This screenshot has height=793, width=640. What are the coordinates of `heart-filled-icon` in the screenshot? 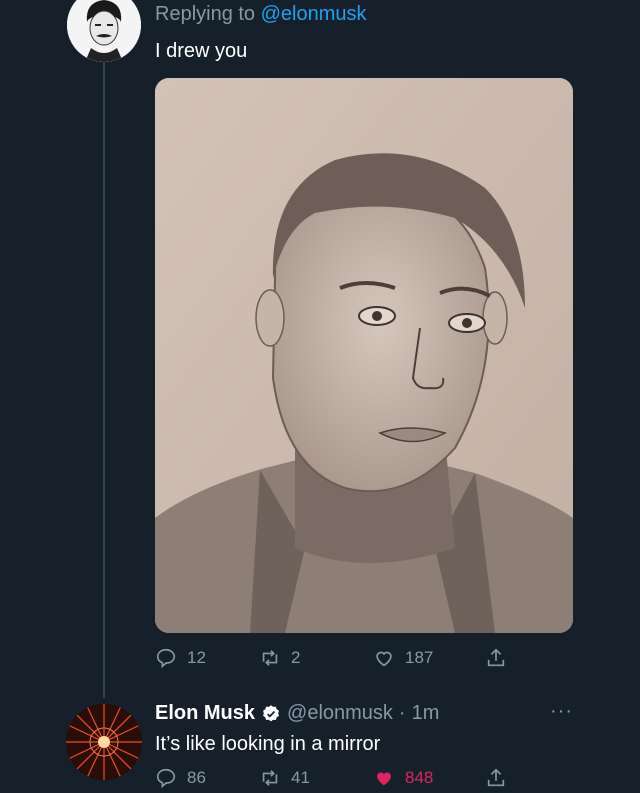 It's located at (384, 779).